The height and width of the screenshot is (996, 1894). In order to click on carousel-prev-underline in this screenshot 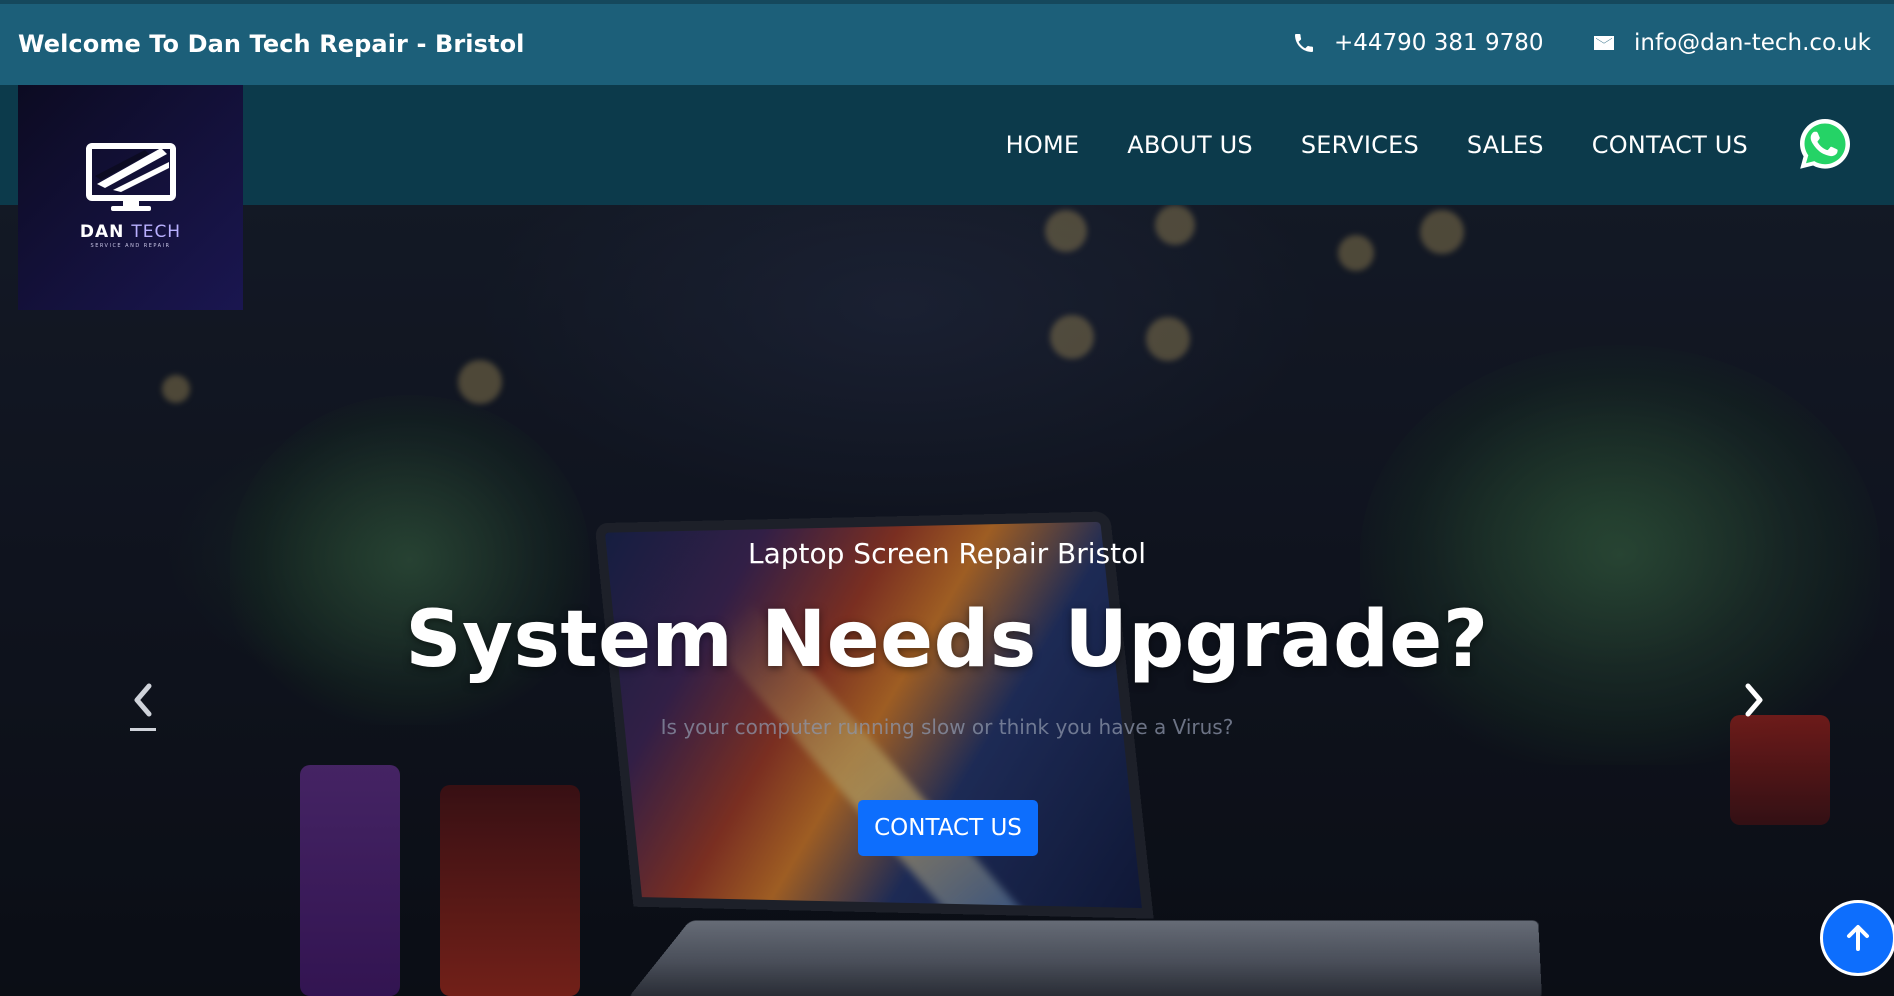, I will do `click(143, 729)`.